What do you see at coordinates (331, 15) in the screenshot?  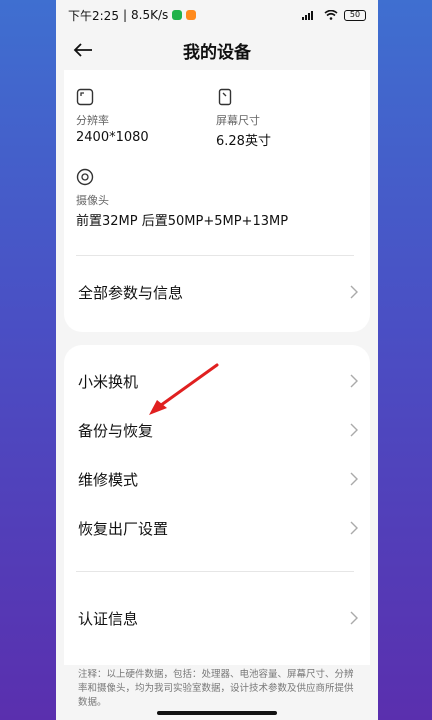 I see `wifi-icon` at bounding box center [331, 15].